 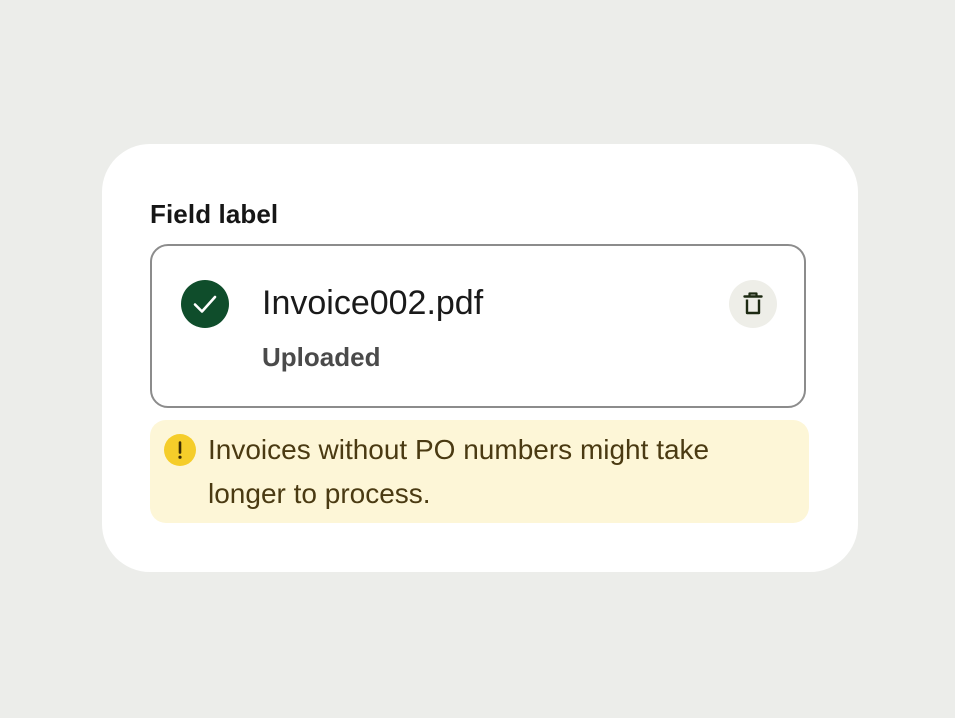 I want to click on file-name: Invoice002.pdf, so click(x=373, y=303).